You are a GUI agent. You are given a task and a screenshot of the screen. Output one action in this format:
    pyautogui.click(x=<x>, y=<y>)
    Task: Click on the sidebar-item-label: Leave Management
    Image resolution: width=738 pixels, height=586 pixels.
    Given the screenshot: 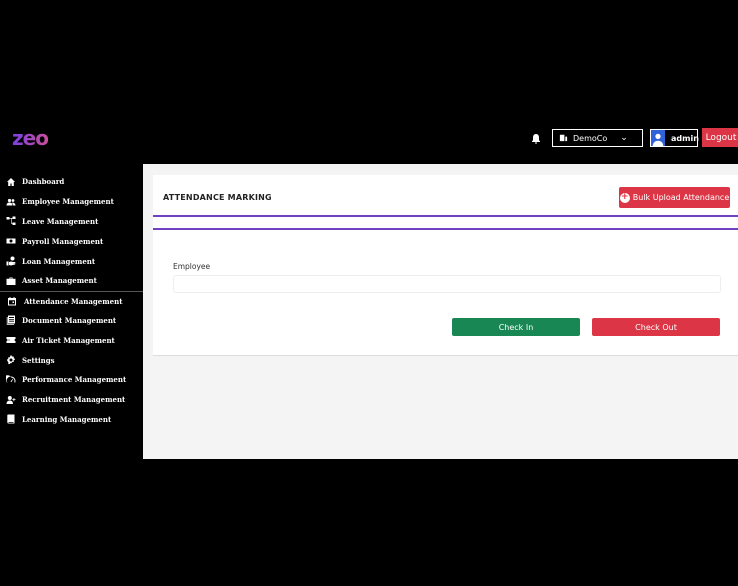 What is the action you would take?
    pyautogui.click(x=60, y=221)
    